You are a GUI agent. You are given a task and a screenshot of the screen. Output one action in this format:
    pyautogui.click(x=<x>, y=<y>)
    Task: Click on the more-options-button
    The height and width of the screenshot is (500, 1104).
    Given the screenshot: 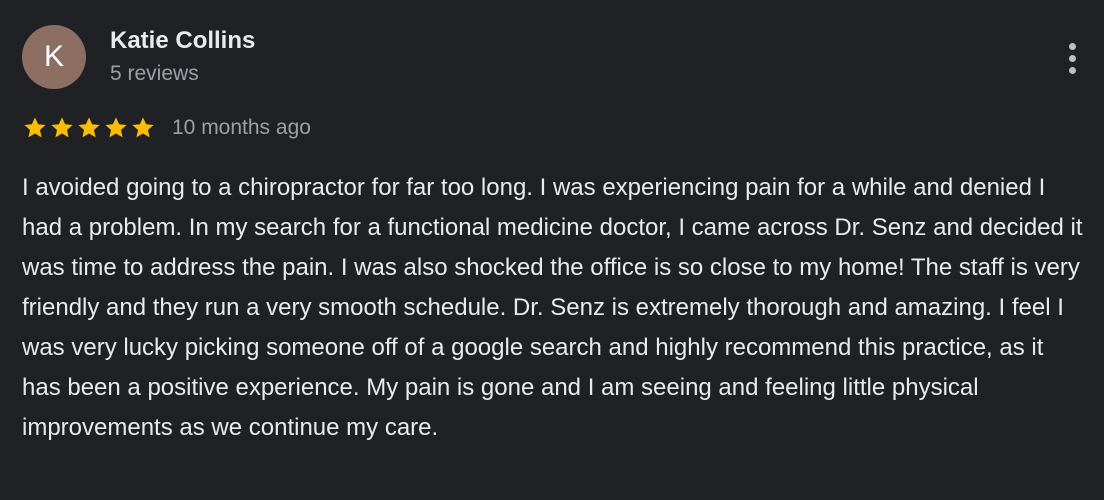 What is the action you would take?
    pyautogui.click(x=1072, y=58)
    